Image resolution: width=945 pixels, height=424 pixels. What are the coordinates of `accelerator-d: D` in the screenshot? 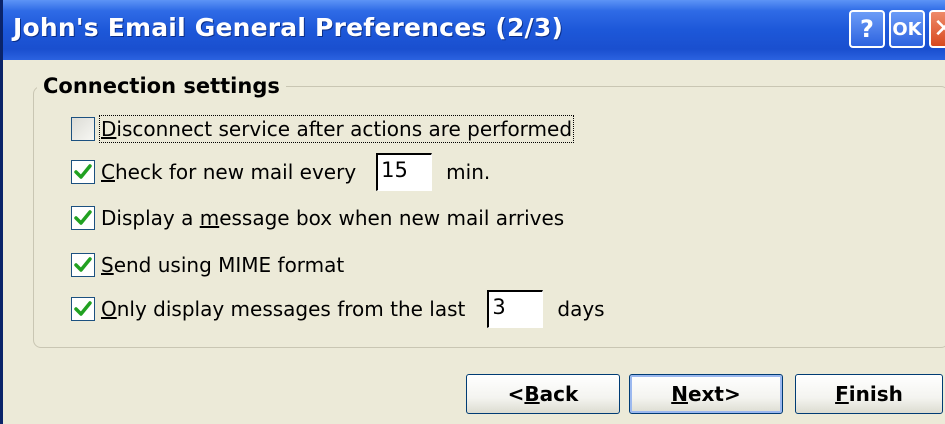 It's located at (109, 129).